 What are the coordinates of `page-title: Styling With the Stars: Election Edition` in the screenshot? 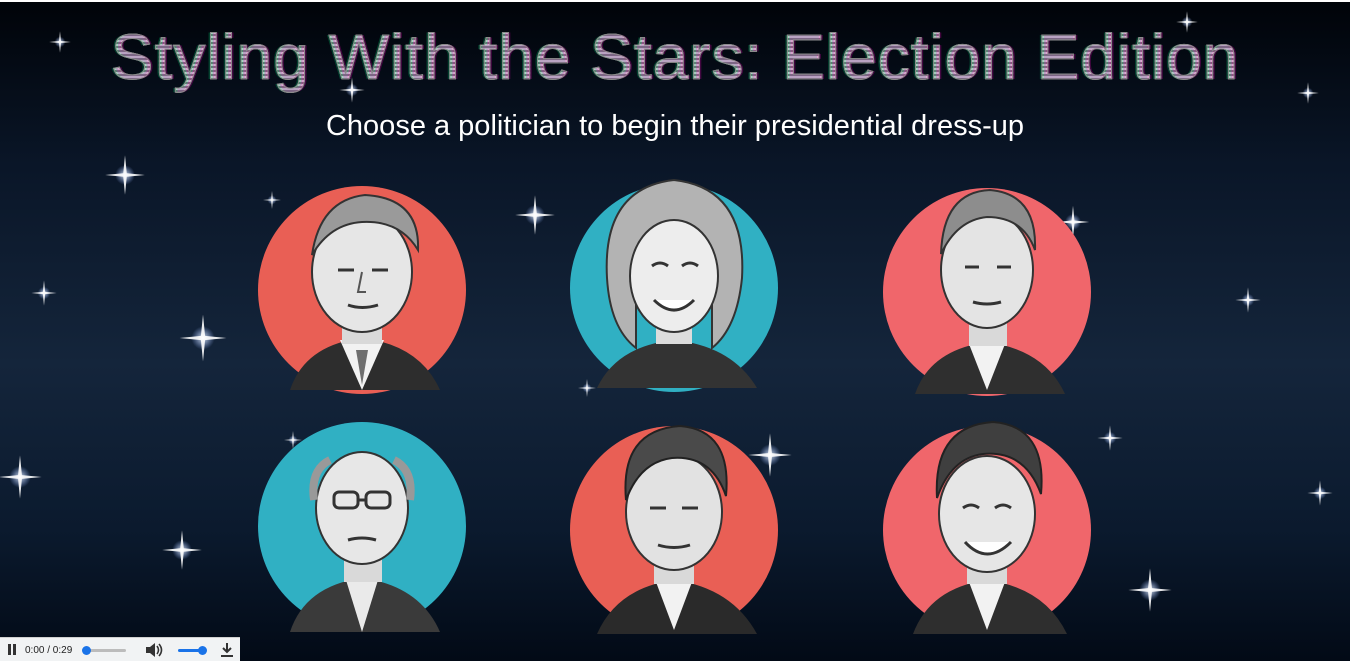 It's located at (675, 57).